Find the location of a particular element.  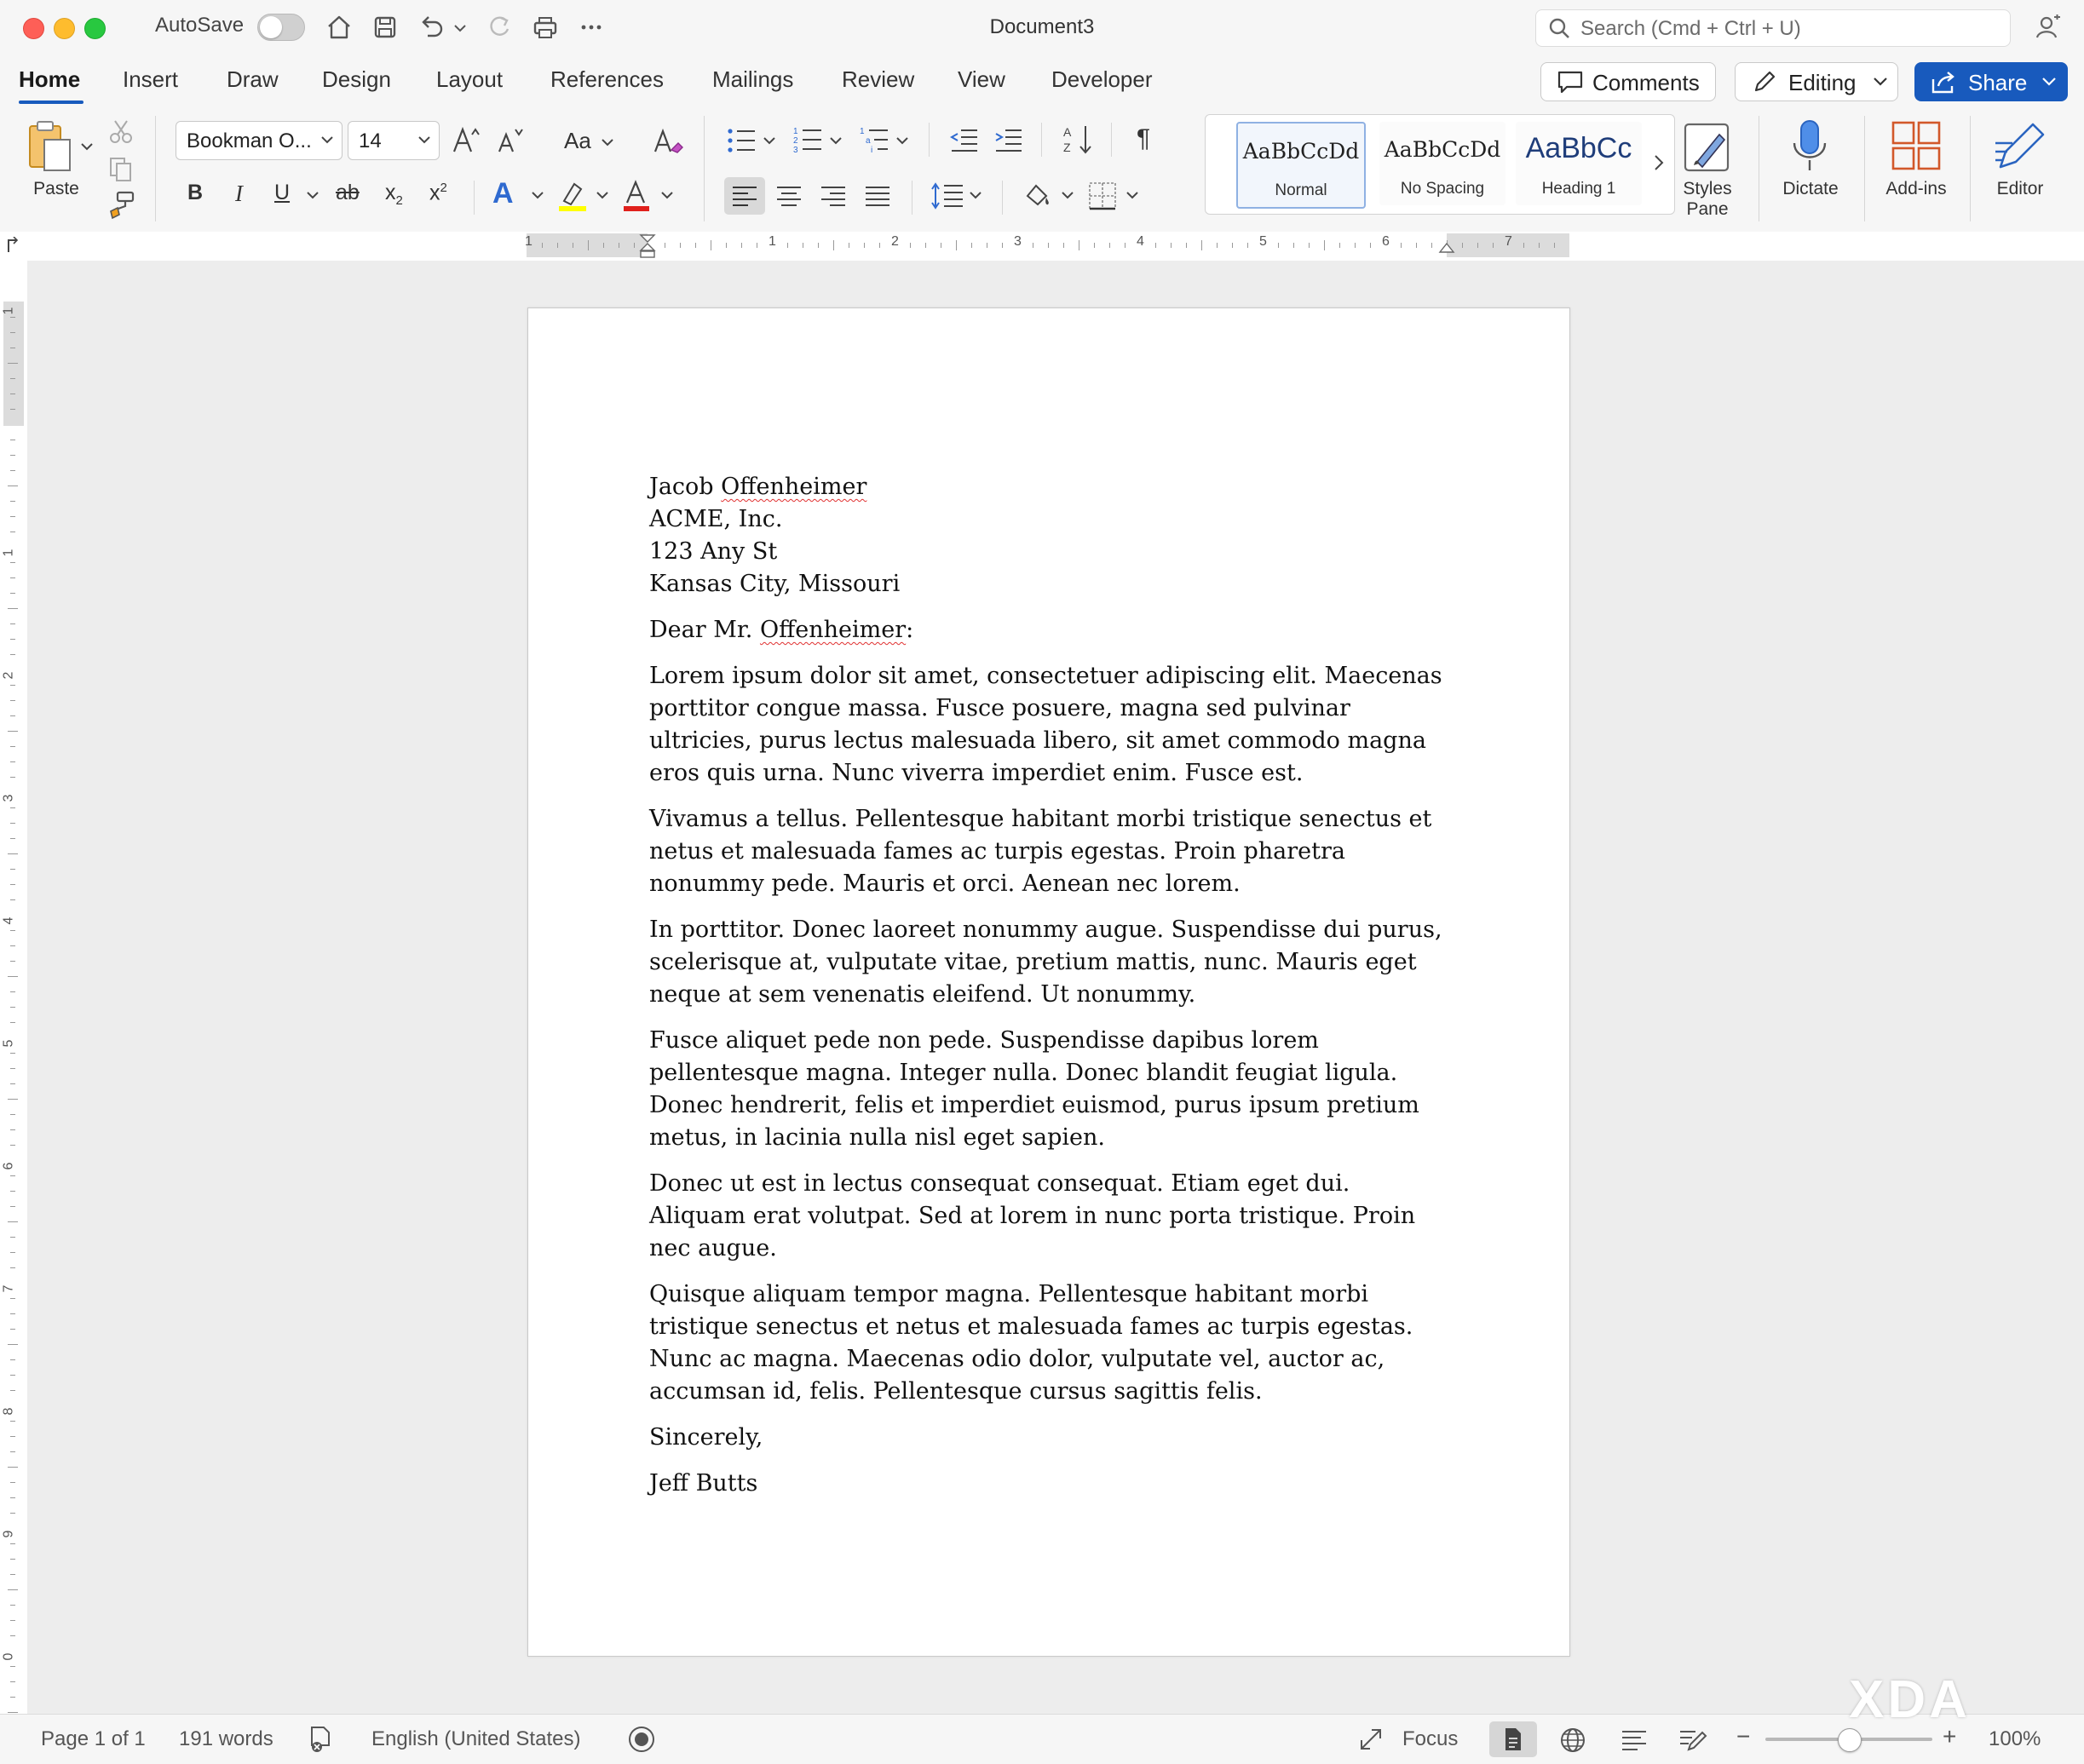

superscript-button: x2 is located at coordinates (438, 193).